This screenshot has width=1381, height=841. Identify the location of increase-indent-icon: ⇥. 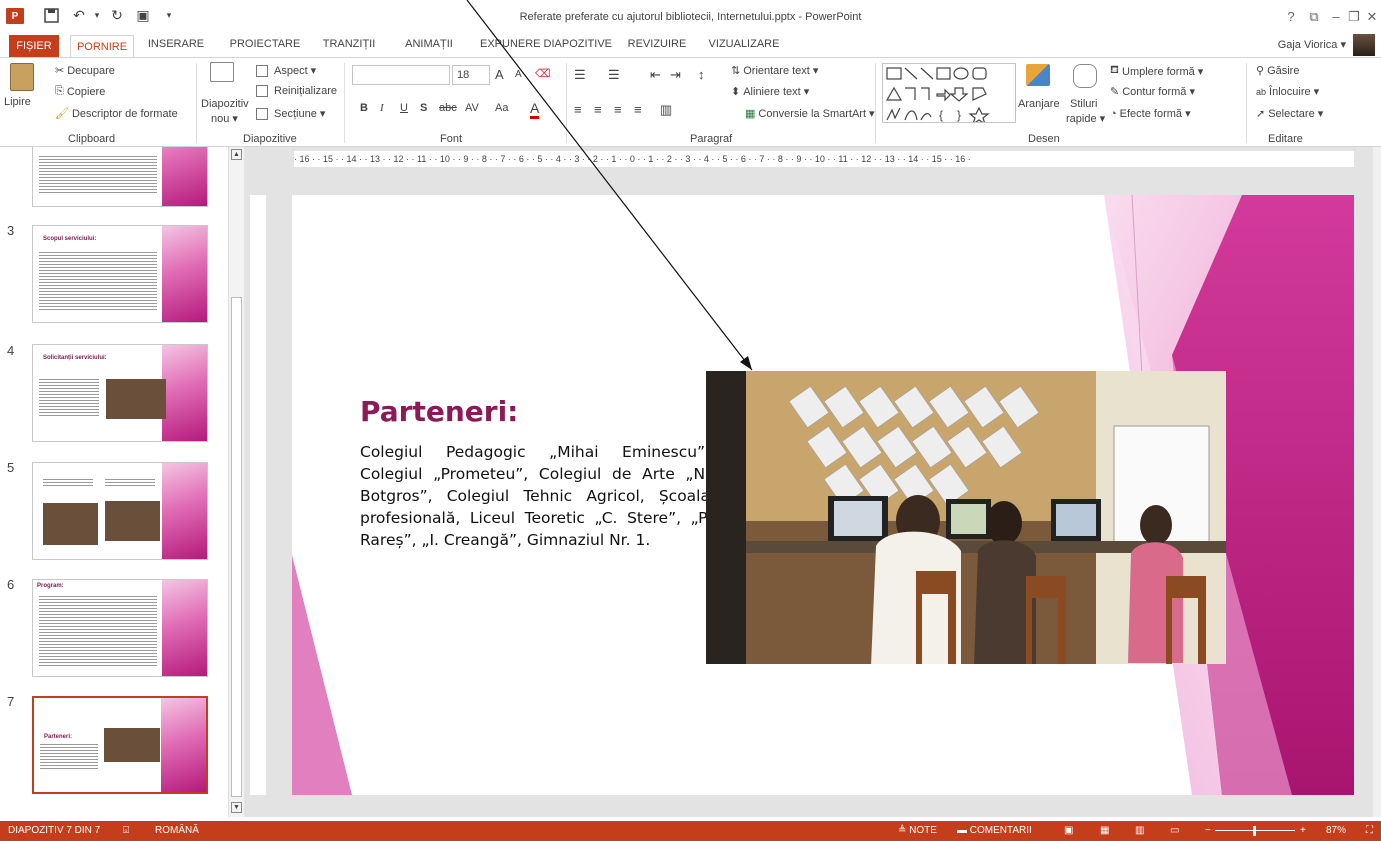
(675, 75).